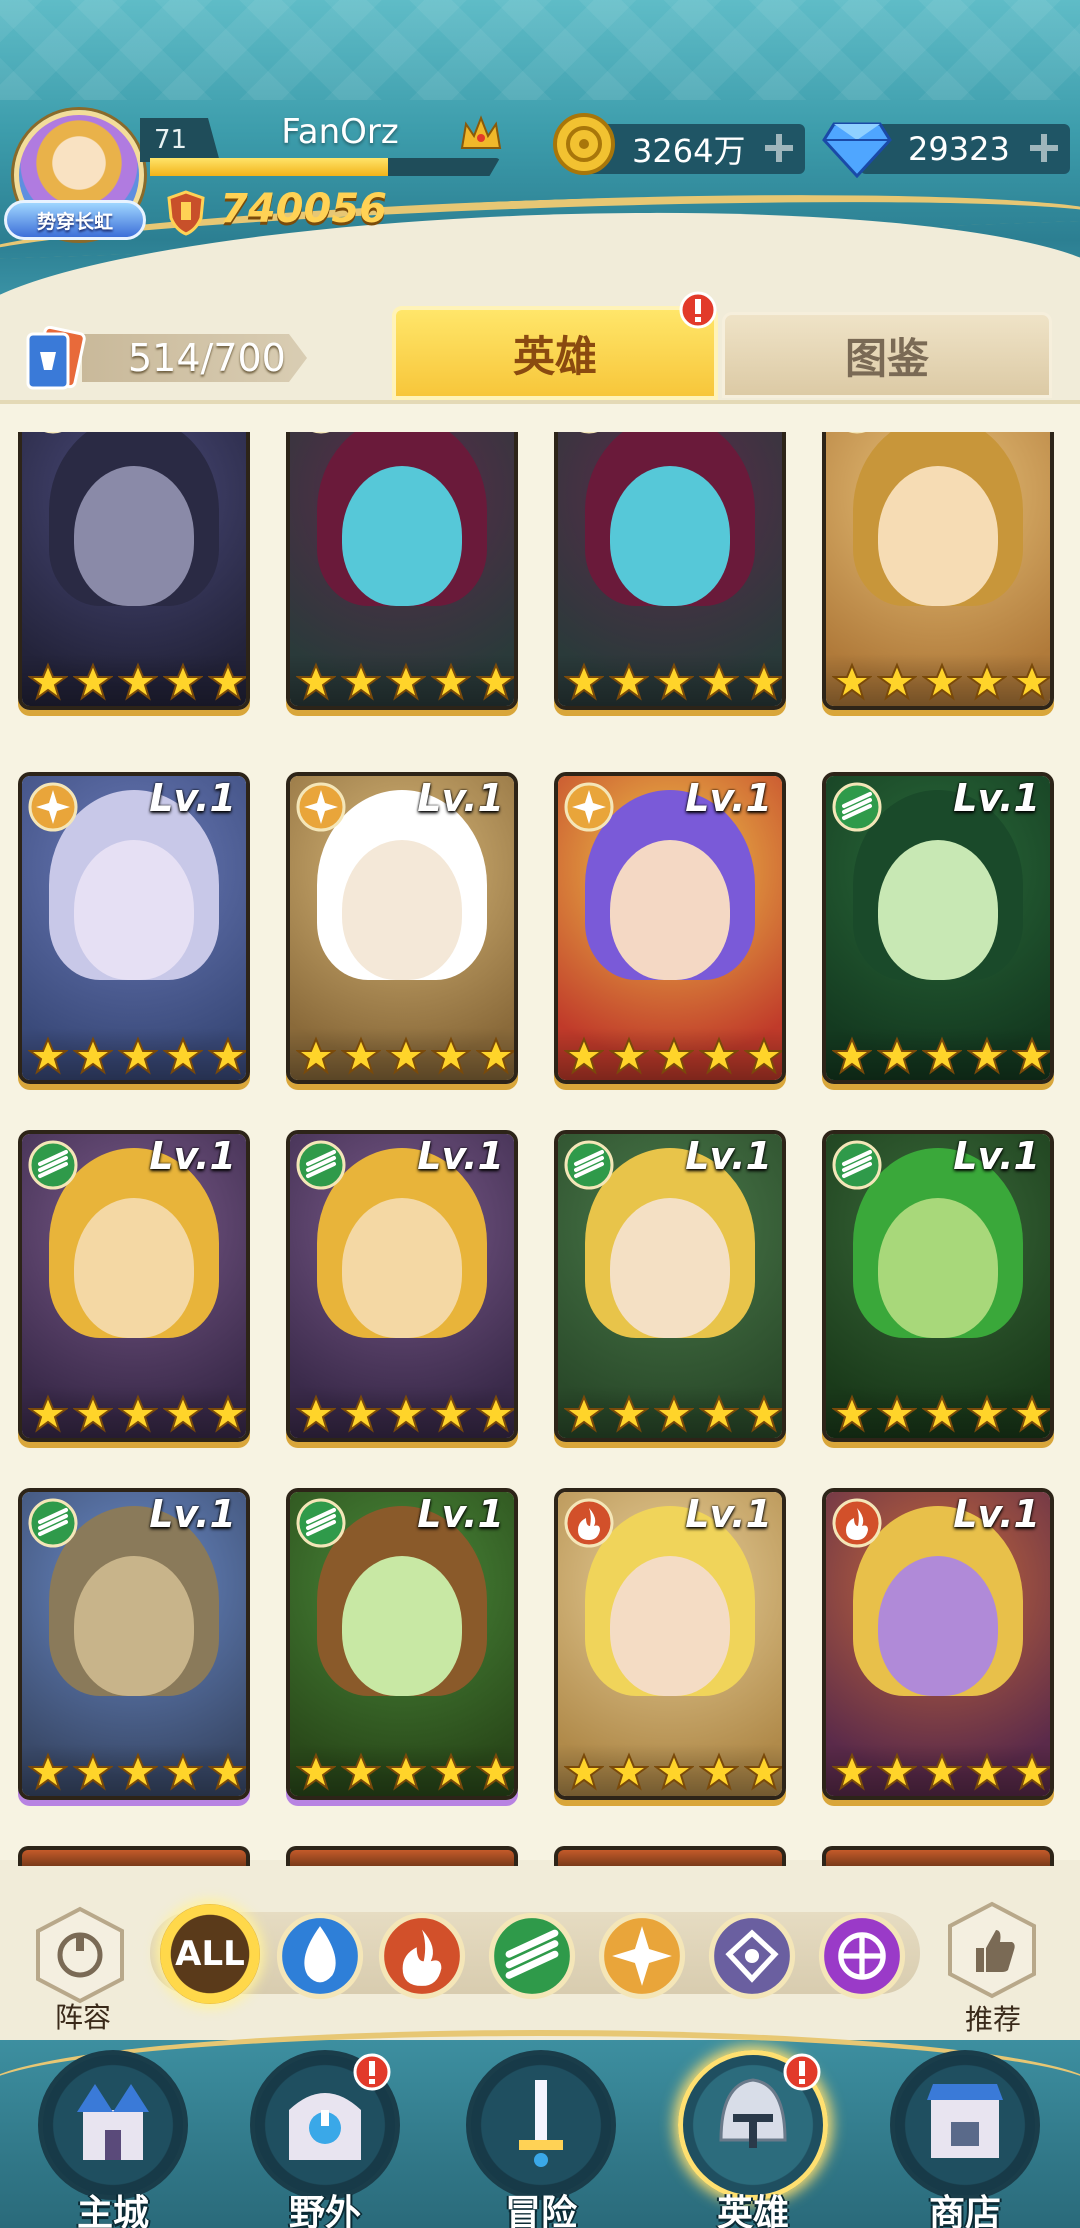 The width and height of the screenshot is (1080, 2228). What do you see at coordinates (540, 2210) in the screenshot?
I see `nav-item-label: 冒险` at bounding box center [540, 2210].